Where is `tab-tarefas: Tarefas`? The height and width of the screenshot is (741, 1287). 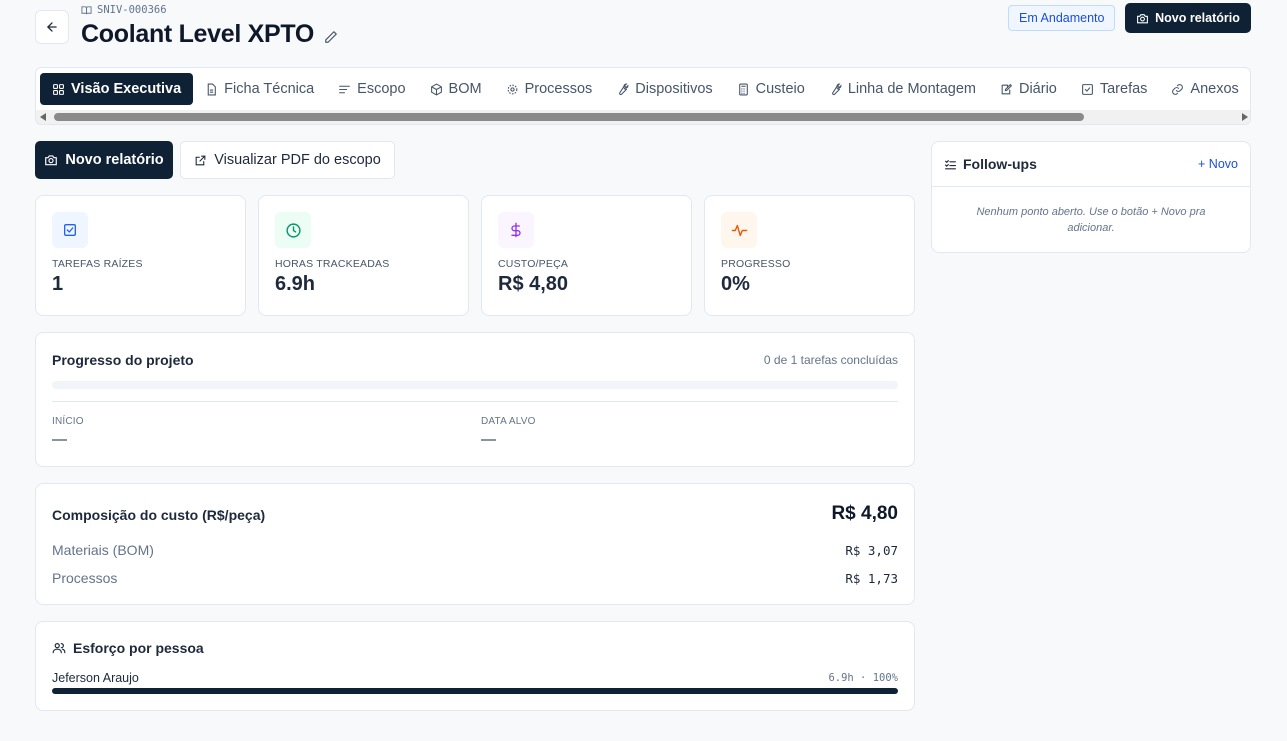
tab-tarefas: Tarefas is located at coordinates (1114, 89).